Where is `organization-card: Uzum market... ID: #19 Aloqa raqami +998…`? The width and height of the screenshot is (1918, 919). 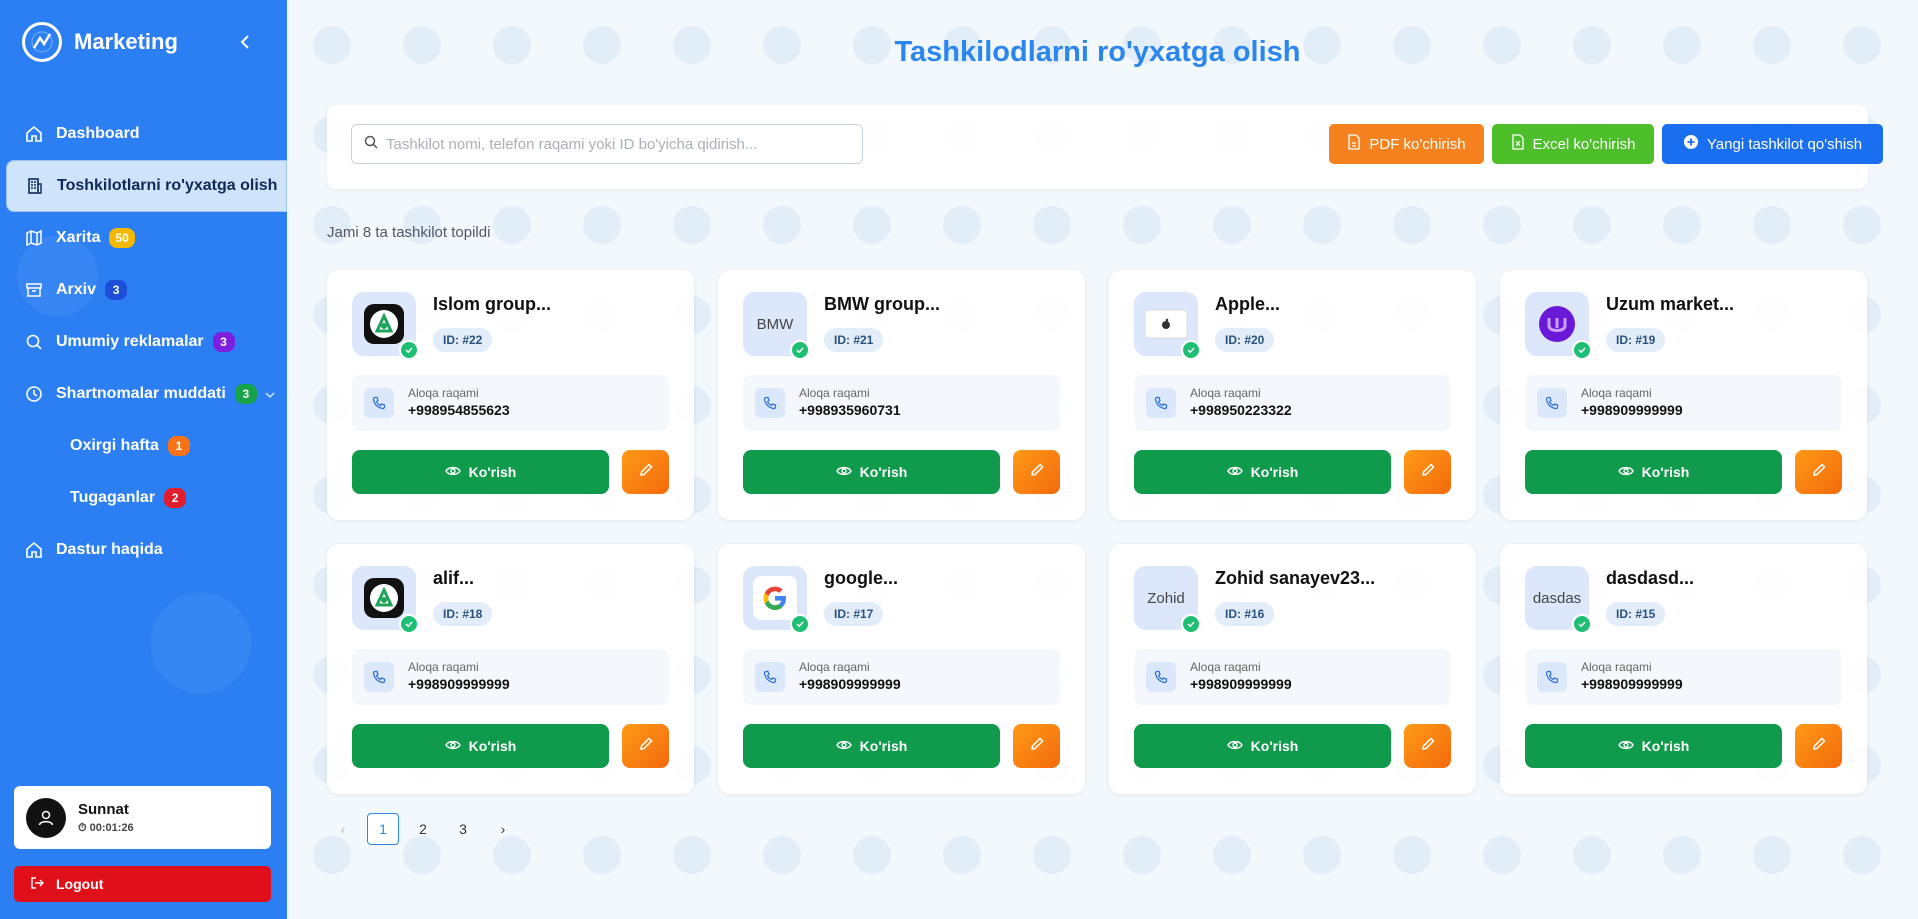
organization-card: Uzum market... ID: #19 Aloqa raqami +998… is located at coordinates (1683, 395).